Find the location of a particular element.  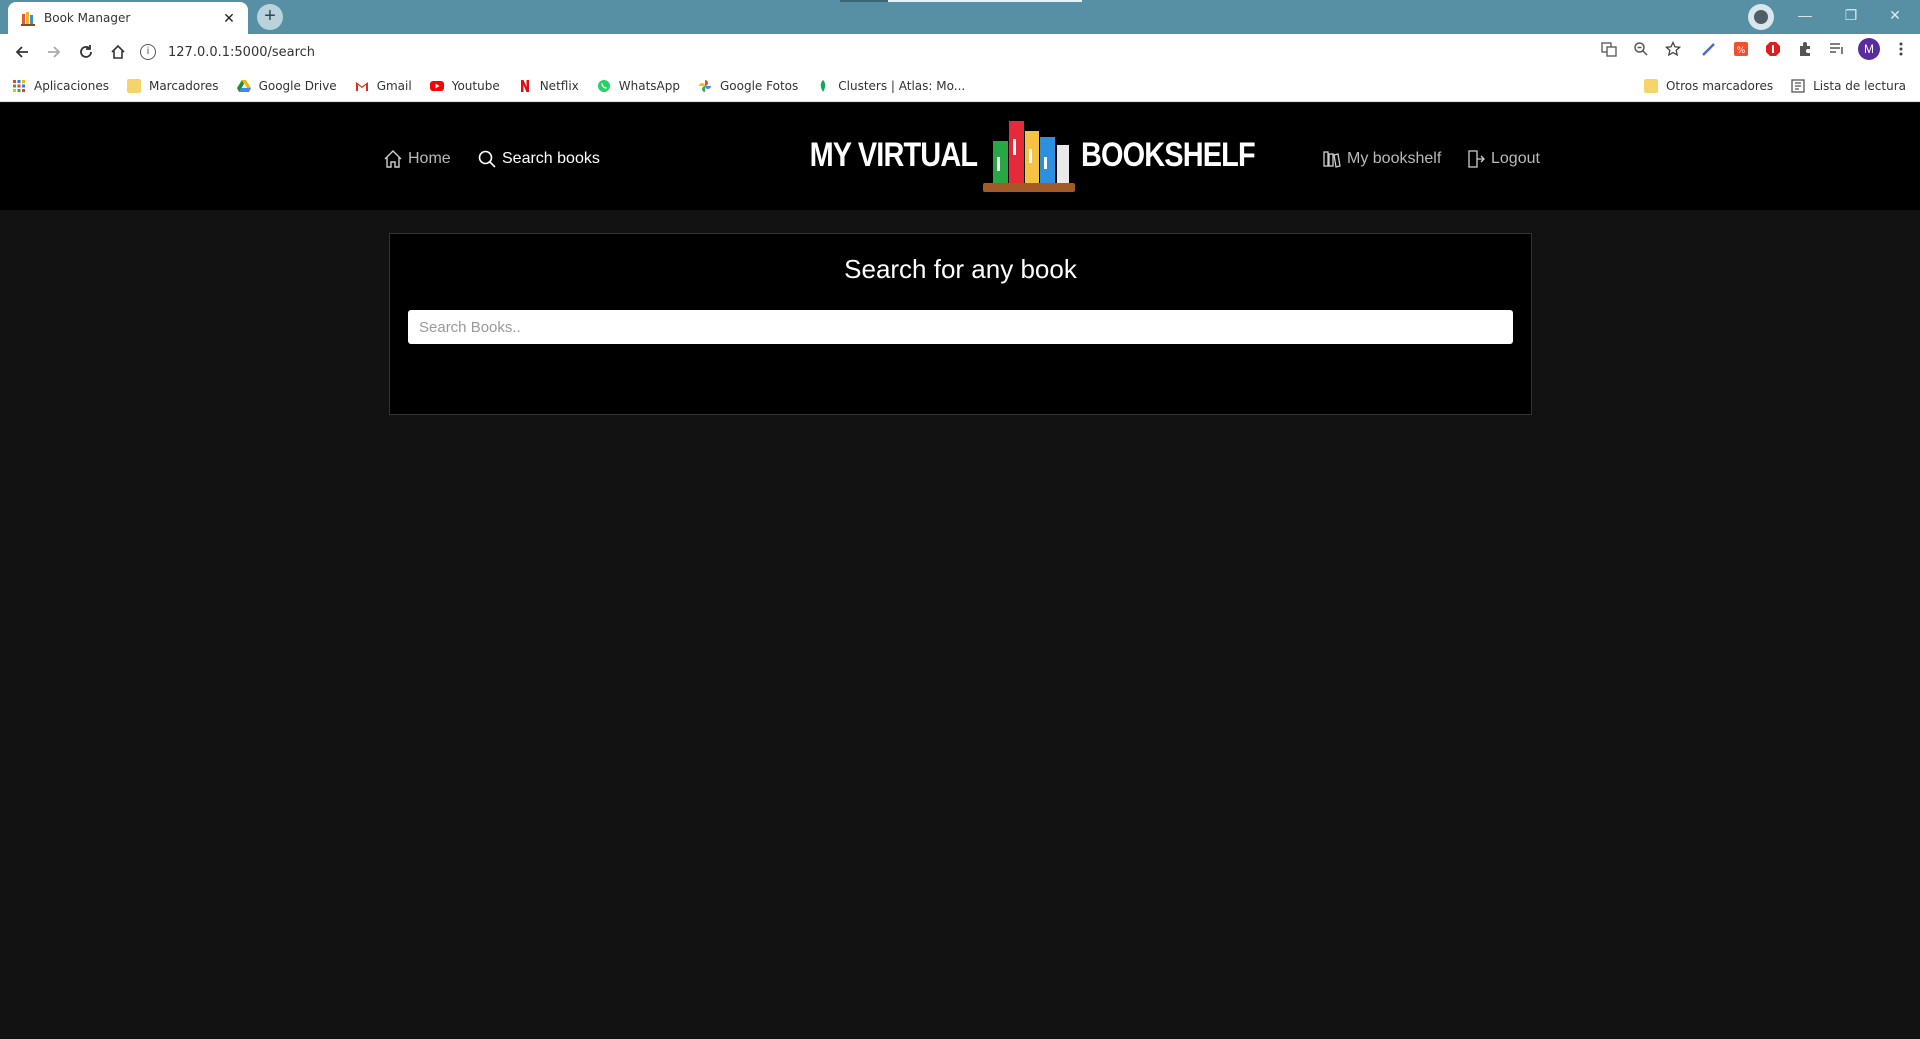

bookmark-netflix: Netflix is located at coordinates (548, 86).